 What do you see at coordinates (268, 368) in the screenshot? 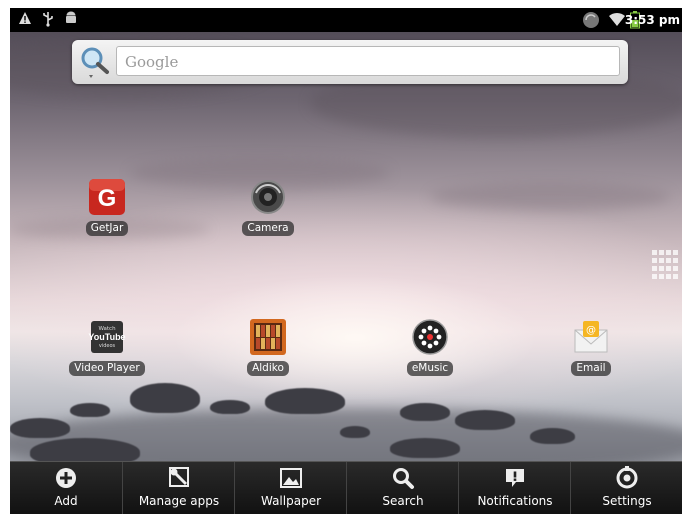
I see `app-label: Aldiko` at bounding box center [268, 368].